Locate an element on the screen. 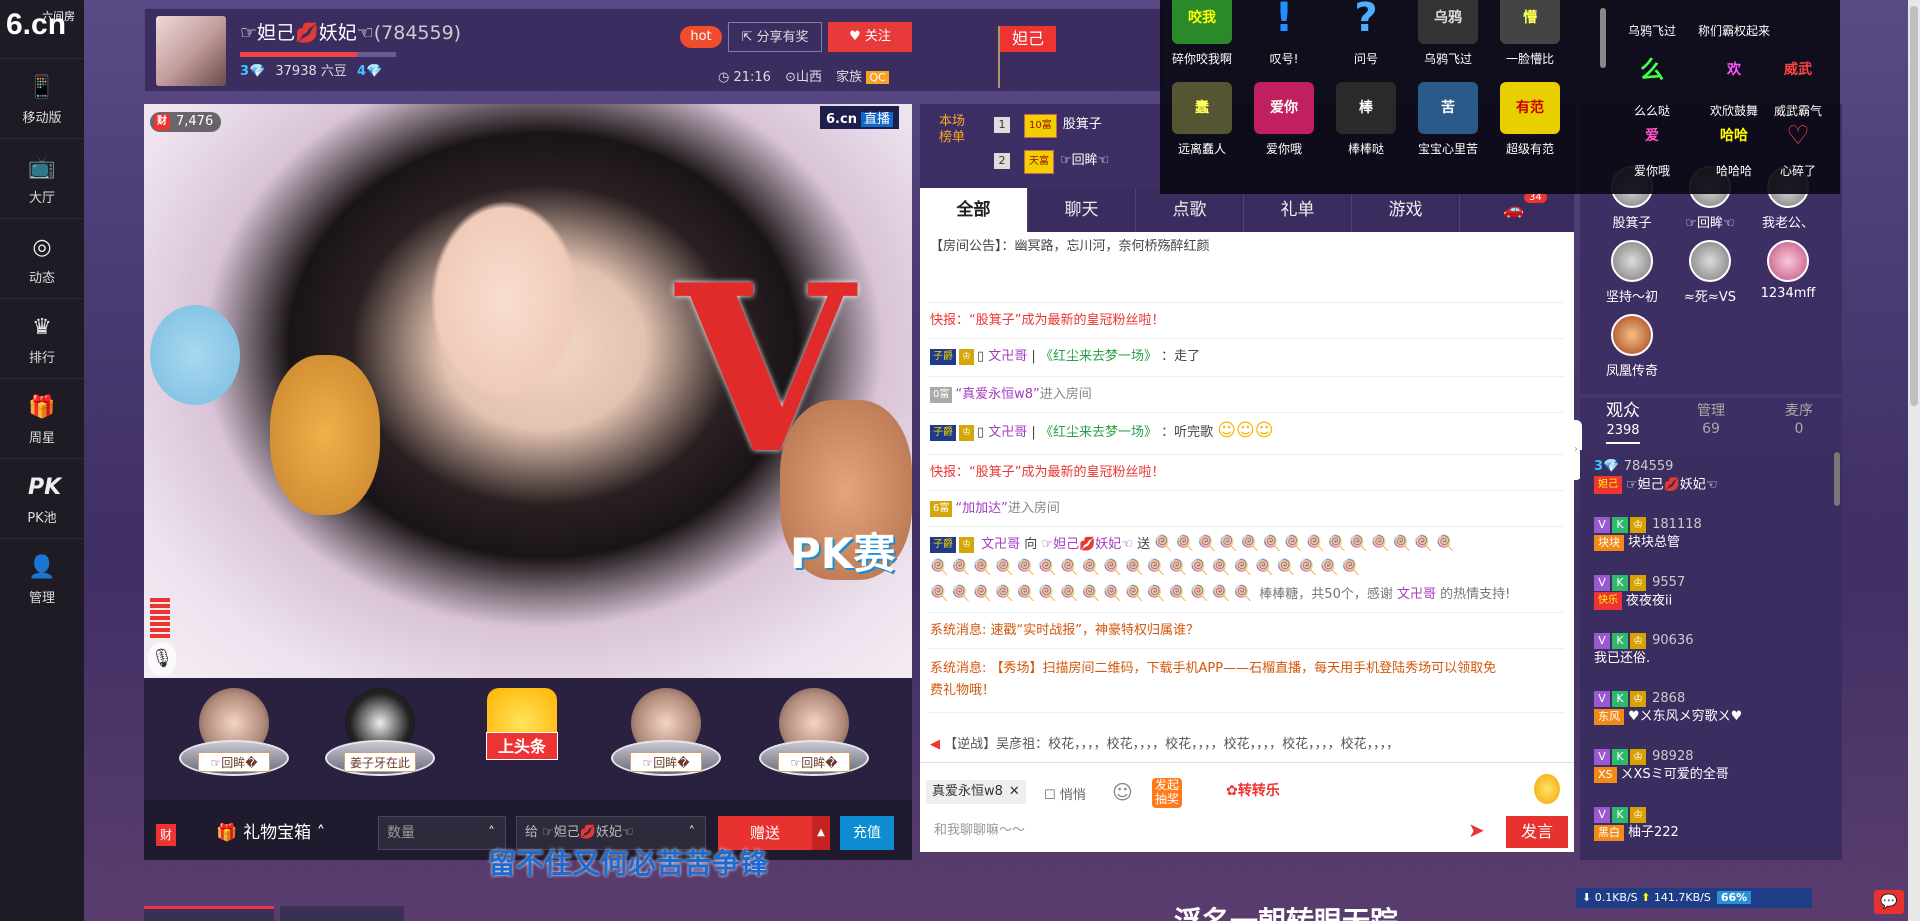 Image resolution: width=1920 pixels, height=921 pixels. crown-icon: ♔ is located at coordinates (966, 544).